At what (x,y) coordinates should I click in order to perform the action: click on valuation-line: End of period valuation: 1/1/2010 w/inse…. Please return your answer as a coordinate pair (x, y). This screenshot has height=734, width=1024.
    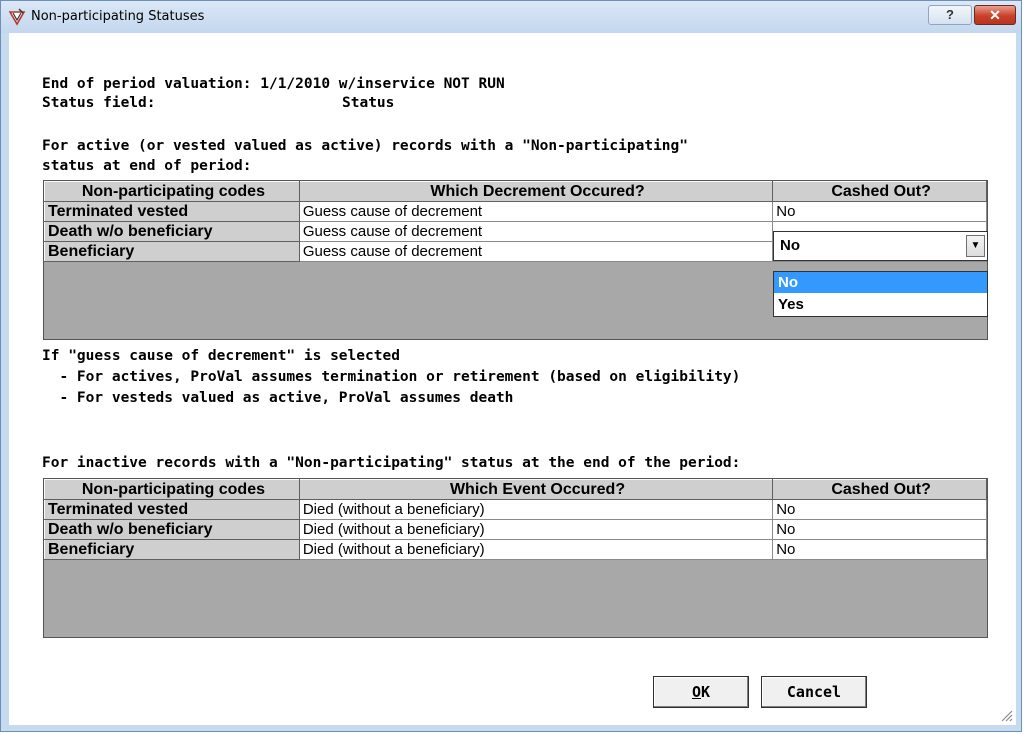
    Looking at the image, I should click on (273, 84).